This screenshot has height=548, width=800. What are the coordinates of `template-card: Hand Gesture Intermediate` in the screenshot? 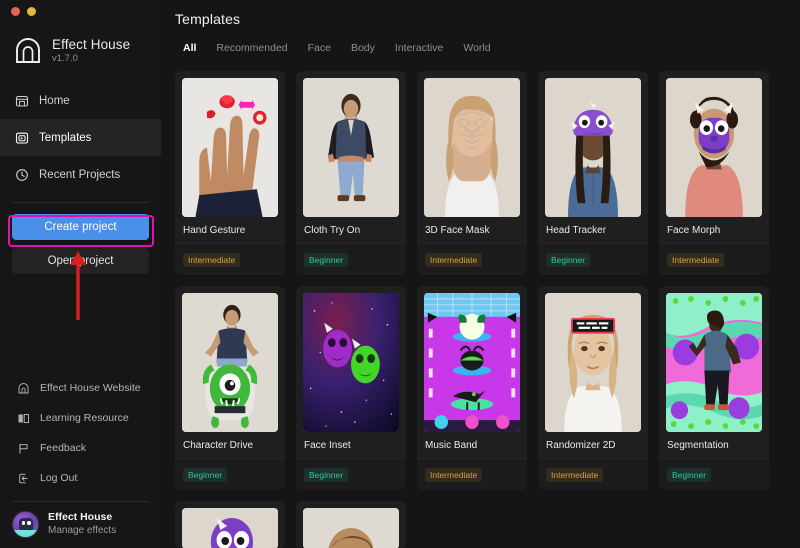 It's located at (230, 173).